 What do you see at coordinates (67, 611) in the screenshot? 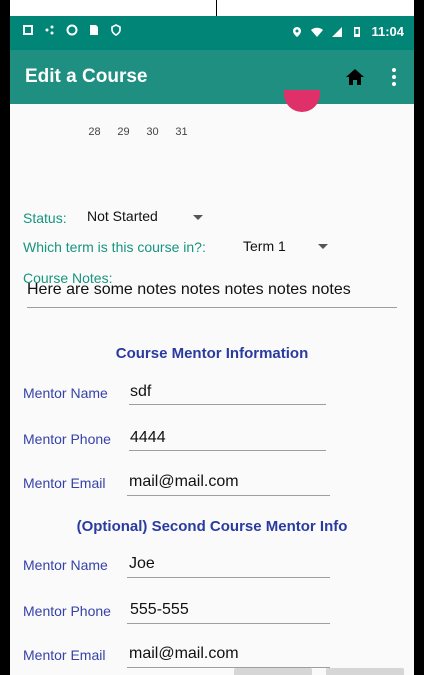
I see `second-mentor-phone-label: Mentor Phone` at bounding box center [67, 611].